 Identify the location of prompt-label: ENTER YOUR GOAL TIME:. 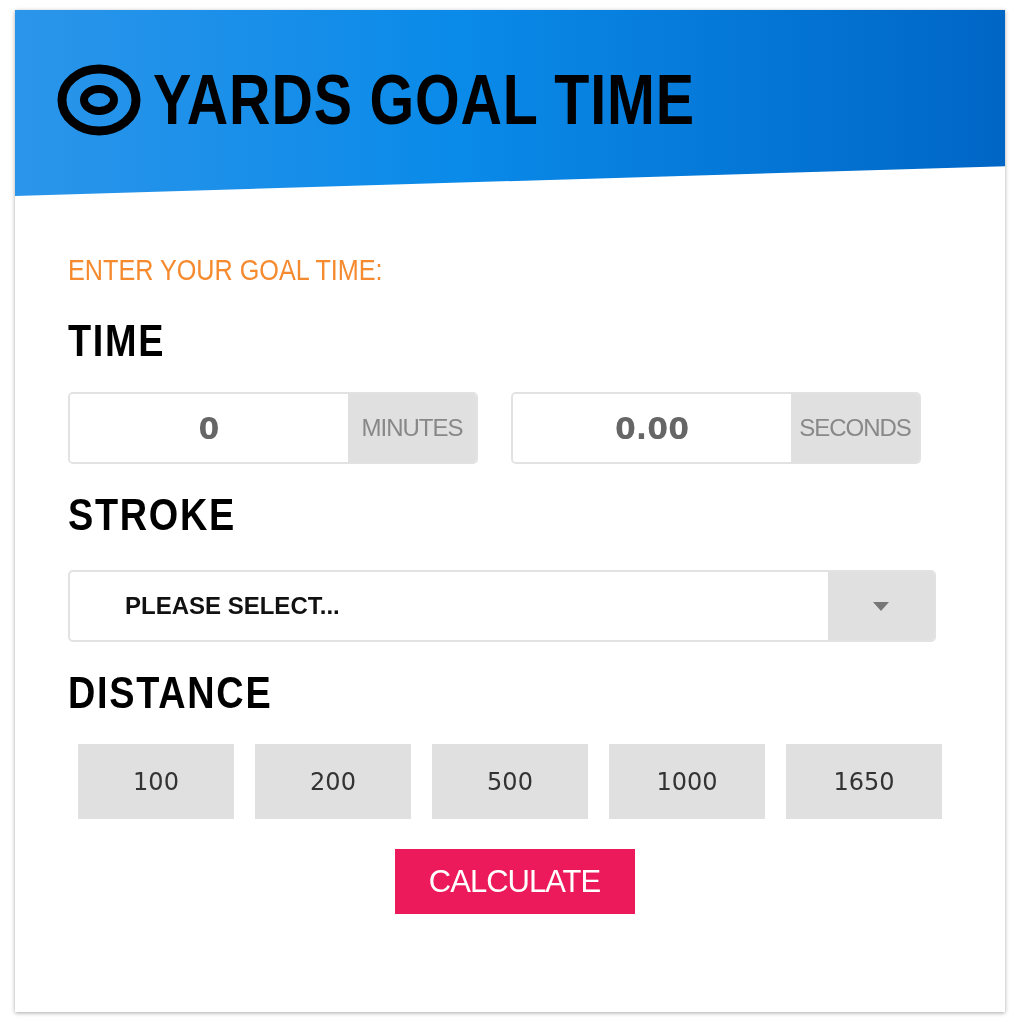
(225, 270).